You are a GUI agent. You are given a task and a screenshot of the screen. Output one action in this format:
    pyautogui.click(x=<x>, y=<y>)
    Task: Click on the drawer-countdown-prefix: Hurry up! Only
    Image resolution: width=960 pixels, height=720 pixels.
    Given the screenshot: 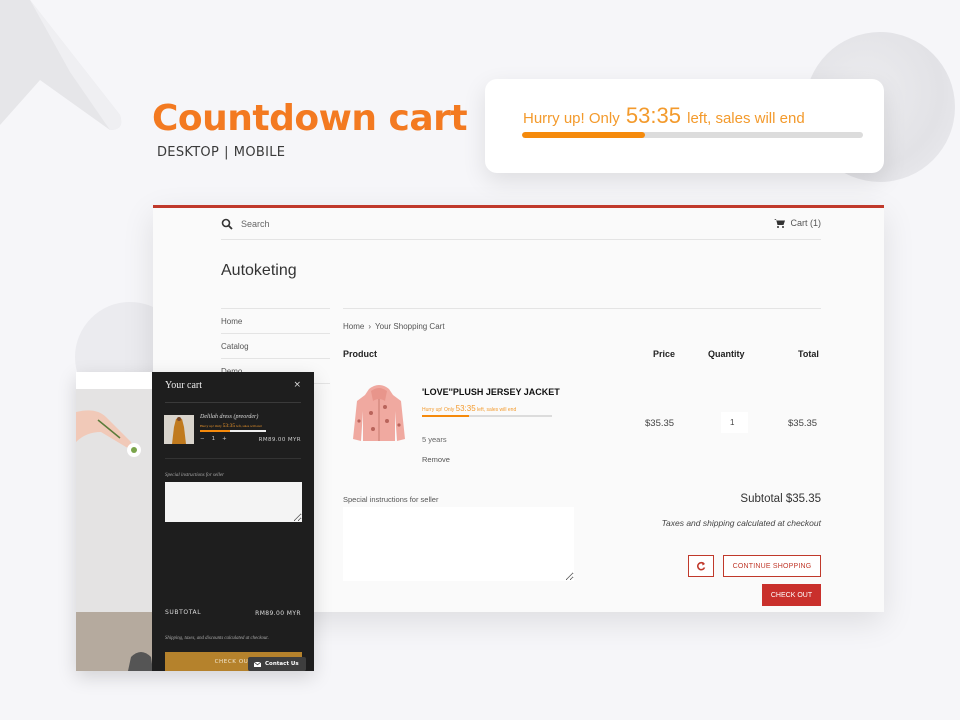 What is the action you would take?
    pyautogui.click(x=211, y=426)
    